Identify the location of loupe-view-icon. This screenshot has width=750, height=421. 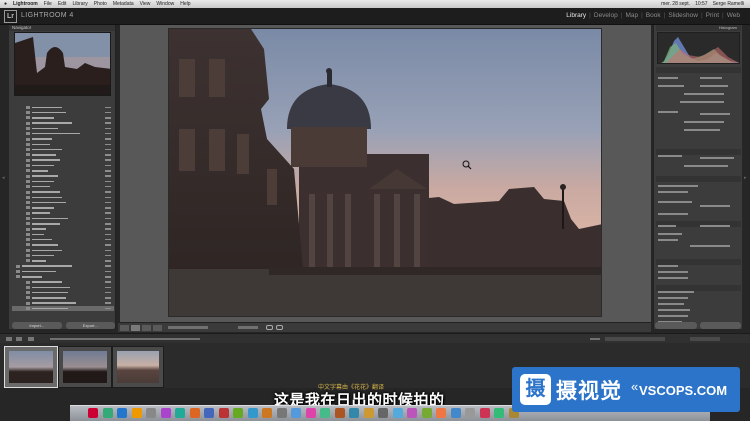
(135, 328).